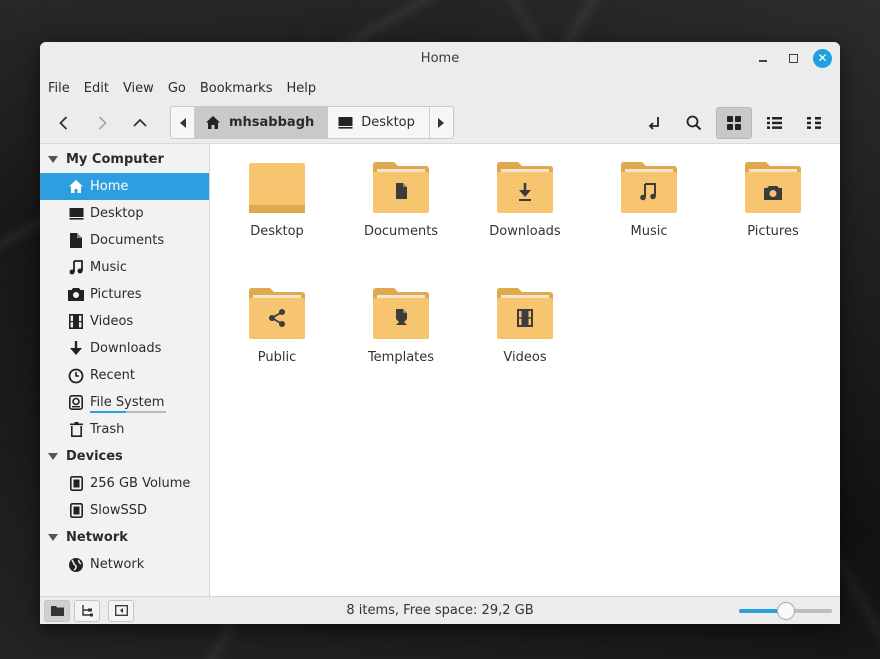 The width and height of the screenshot is (880, 659). What do you see at coordinates (305, 88) in the screenshot?
I see `menu-help: Help` at bounding box center [305, 88].